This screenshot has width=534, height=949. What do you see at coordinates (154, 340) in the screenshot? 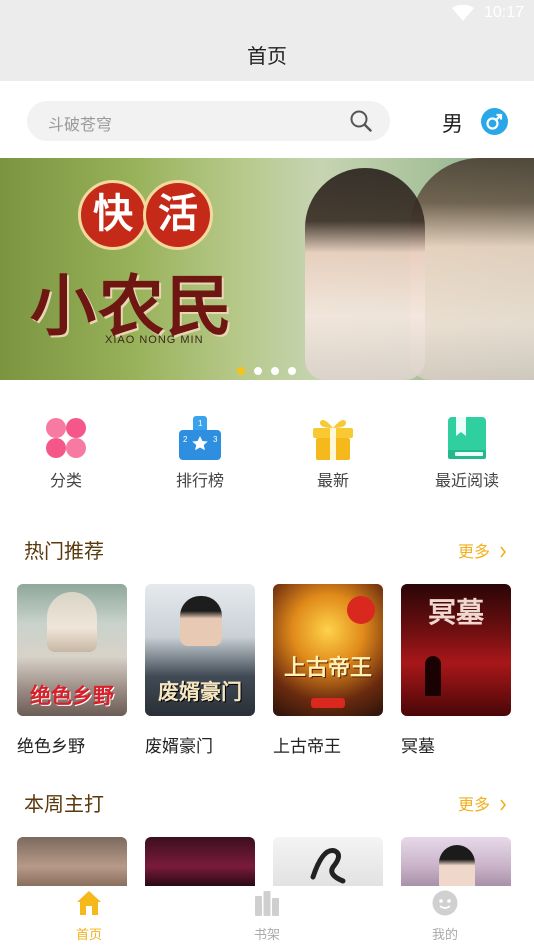
I see `banner-pinyin: XIAO NONG MIN` at bounding box center [154, 340].